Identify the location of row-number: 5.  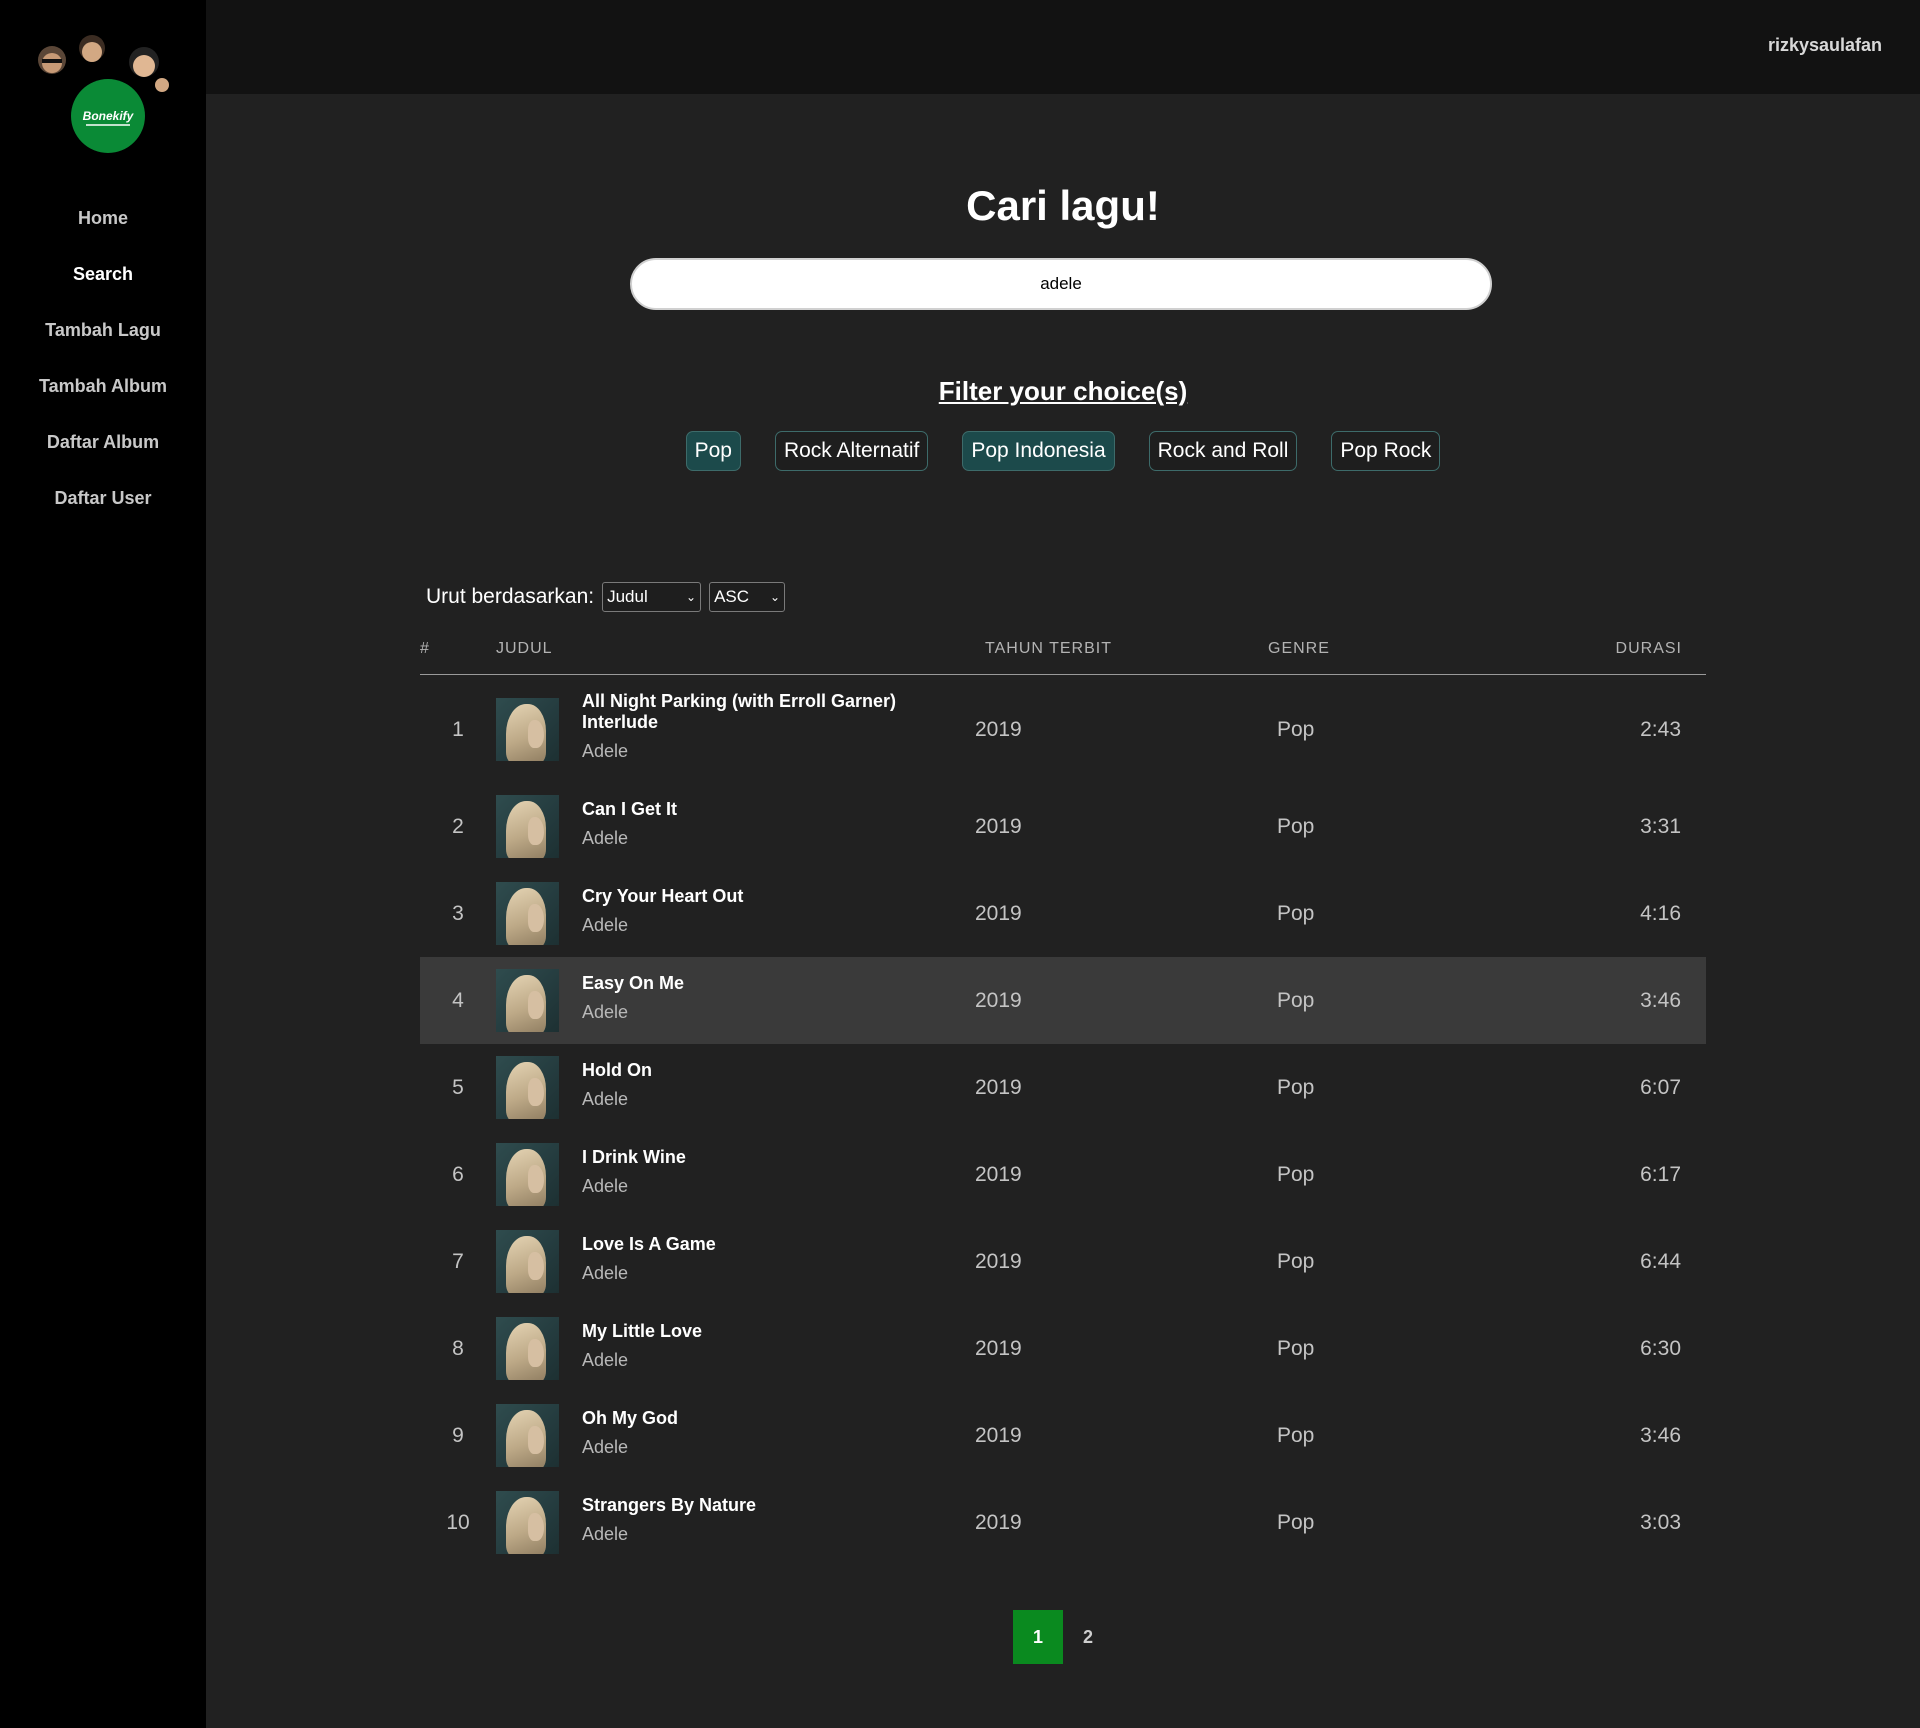
(458, 1087).